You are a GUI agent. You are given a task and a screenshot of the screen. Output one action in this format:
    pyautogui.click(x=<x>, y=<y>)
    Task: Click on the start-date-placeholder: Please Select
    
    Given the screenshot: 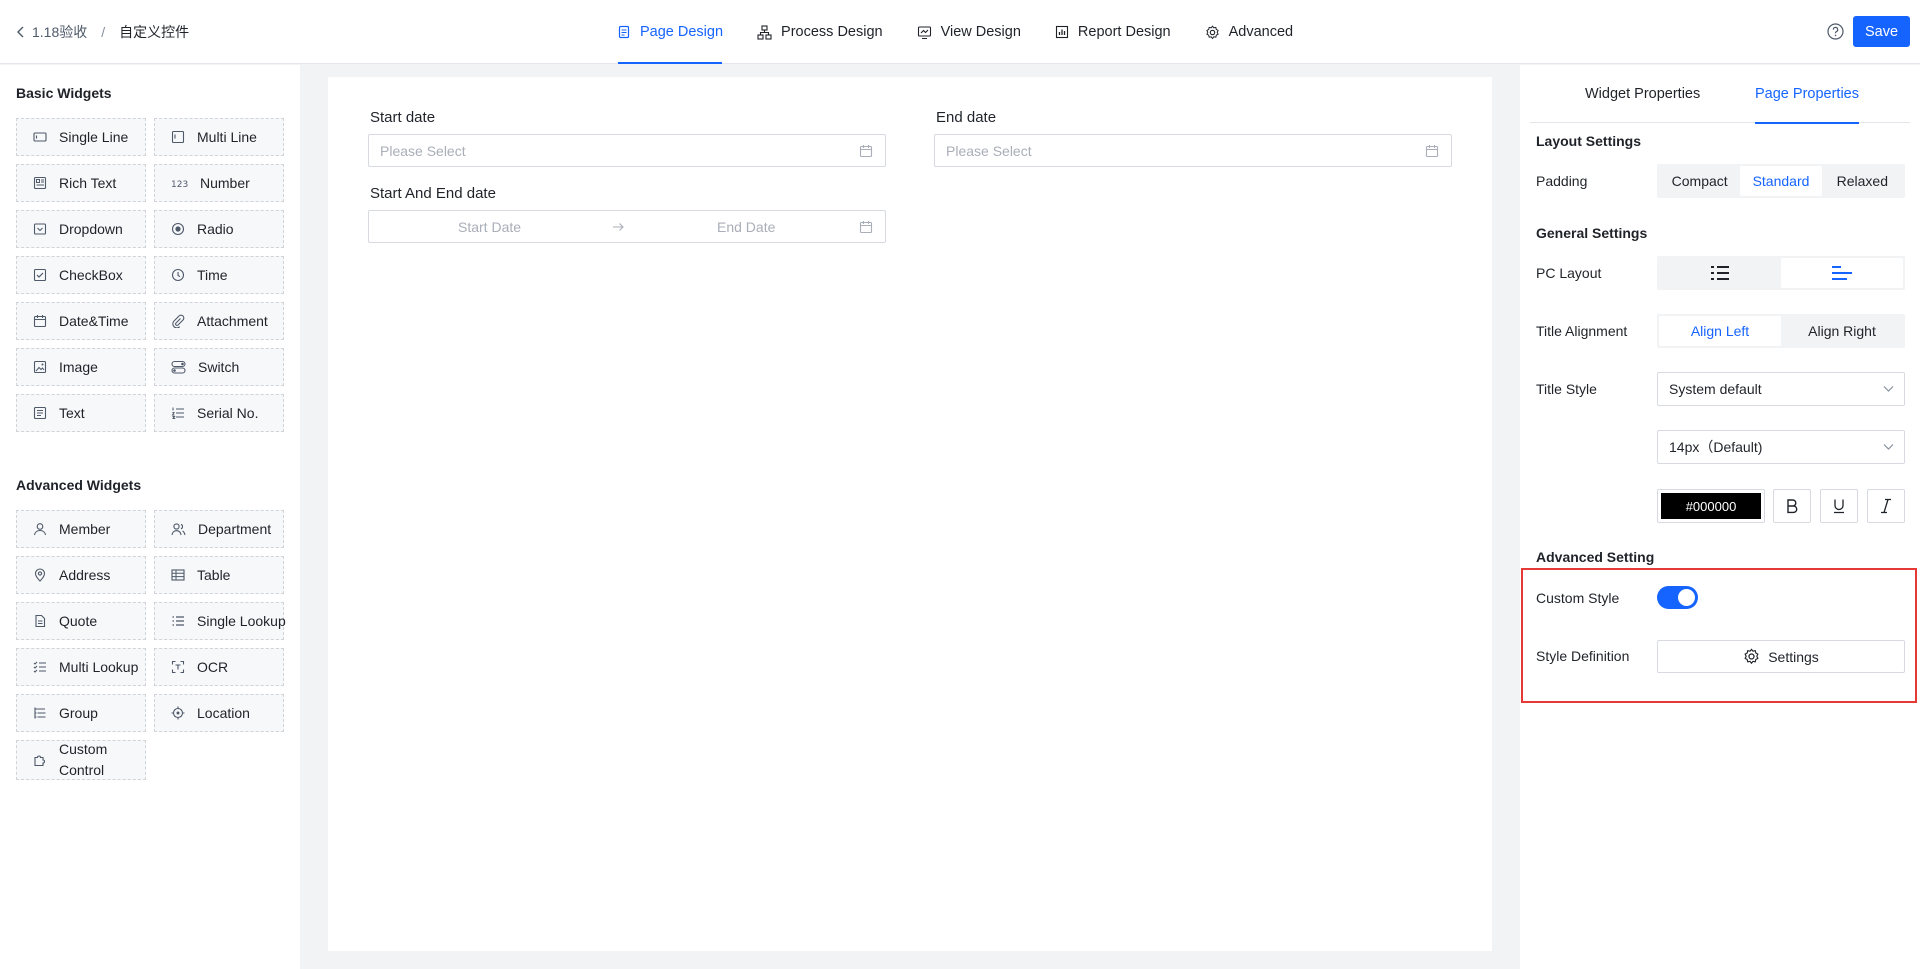 What is the action you would take?
    pyautogui.click(x=423, y=150)
    